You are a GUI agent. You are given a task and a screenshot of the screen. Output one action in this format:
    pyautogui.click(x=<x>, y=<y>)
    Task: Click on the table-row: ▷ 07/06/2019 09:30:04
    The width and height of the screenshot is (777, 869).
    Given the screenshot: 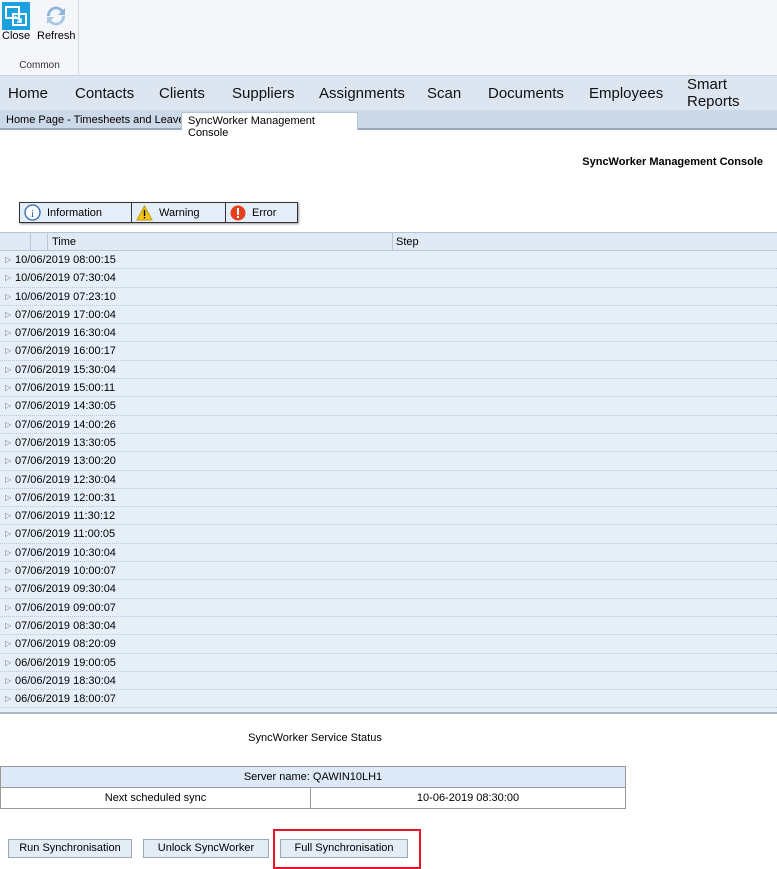 What is the action you would take?
    pyautogui.click(x=388, y=589)
    